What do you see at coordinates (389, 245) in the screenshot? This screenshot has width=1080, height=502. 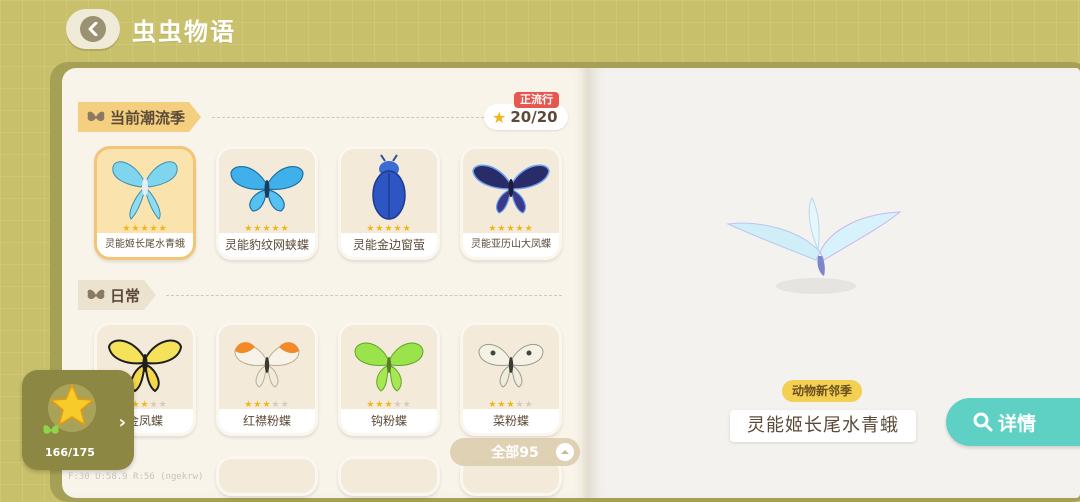 I see `bug-card-name: 灵能金边窗萤` at bounding box center [389, 245].